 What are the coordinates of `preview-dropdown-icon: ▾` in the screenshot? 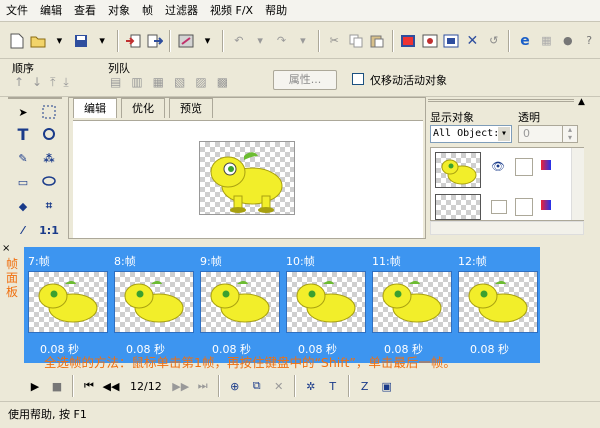 It's located at (207, 41).